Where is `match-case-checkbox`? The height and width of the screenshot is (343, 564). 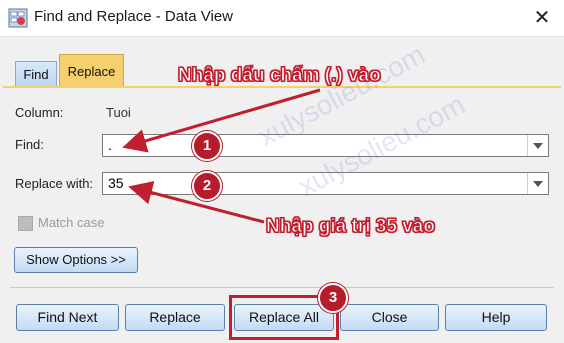 match-case-checkbox is located at coordinates (25, 223).